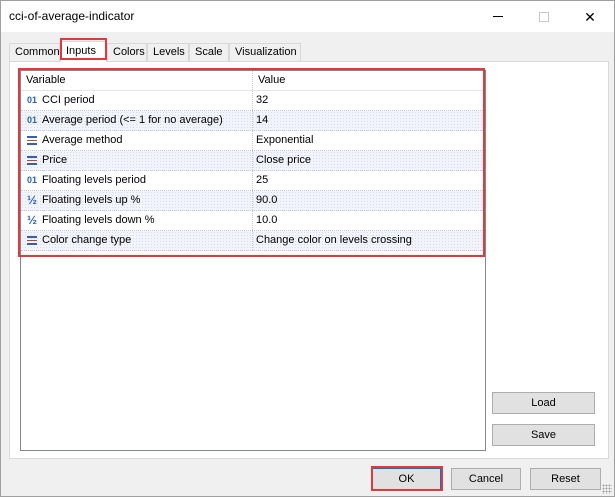  What do you see at coordinates (98, 220) in the screenshot?
I see `variable-name: Floating levels down %` at bounding box center [98, 220].